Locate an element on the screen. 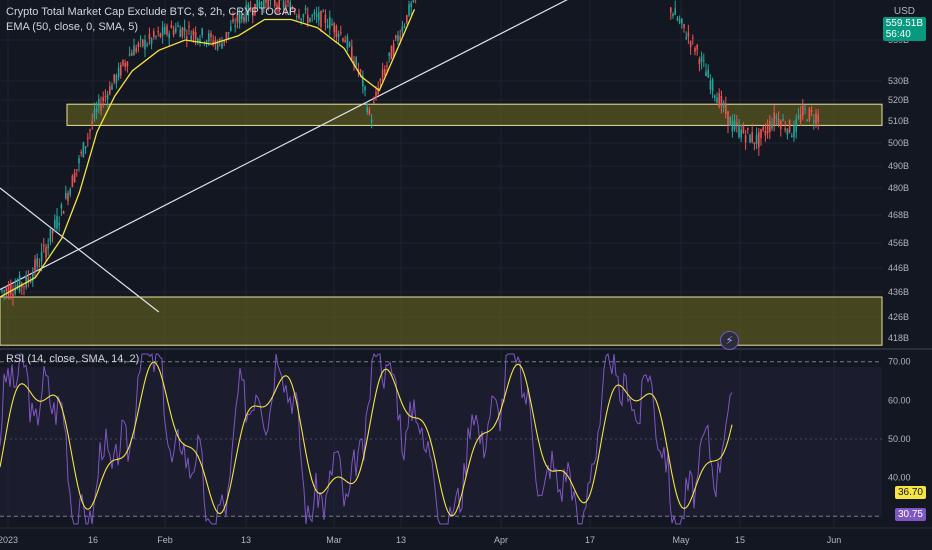 The width and height of the screenshot is (932, 550). time-tick-label: Mar is located at coordinates (334, 540).